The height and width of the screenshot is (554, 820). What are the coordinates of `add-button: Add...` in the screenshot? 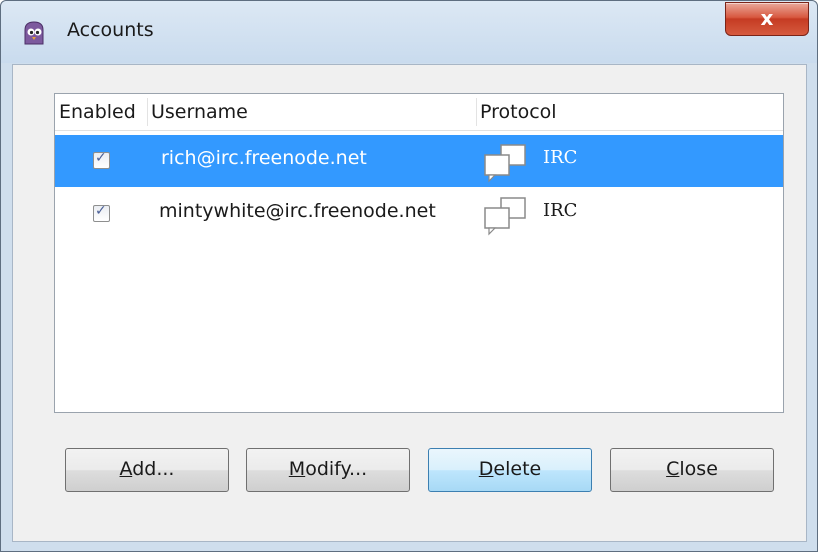 It's located at (147, 470).